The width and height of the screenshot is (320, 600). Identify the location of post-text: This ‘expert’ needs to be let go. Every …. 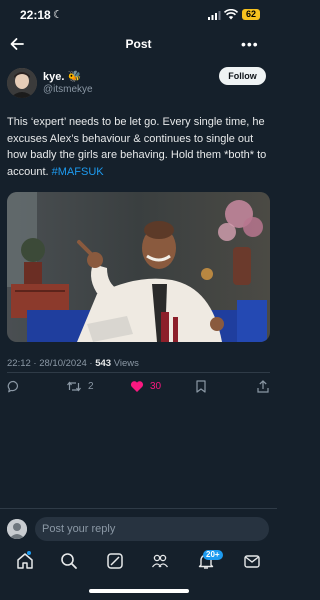
(138, 147).